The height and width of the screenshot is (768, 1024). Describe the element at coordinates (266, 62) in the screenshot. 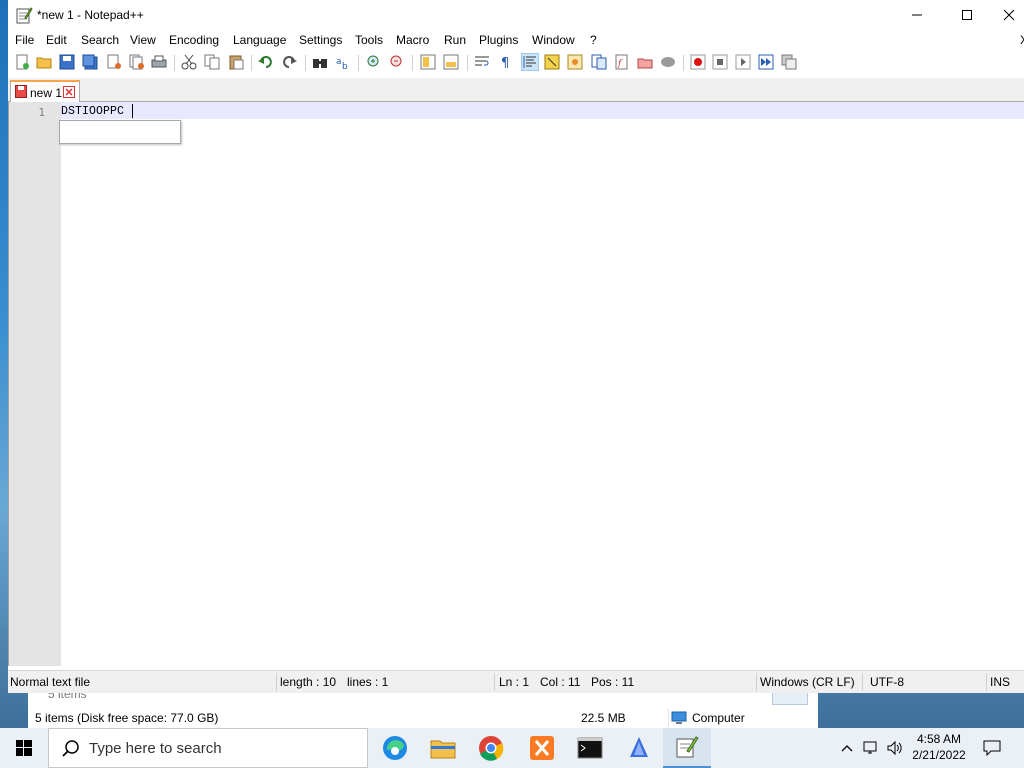

I see `undo-icon` at that location.